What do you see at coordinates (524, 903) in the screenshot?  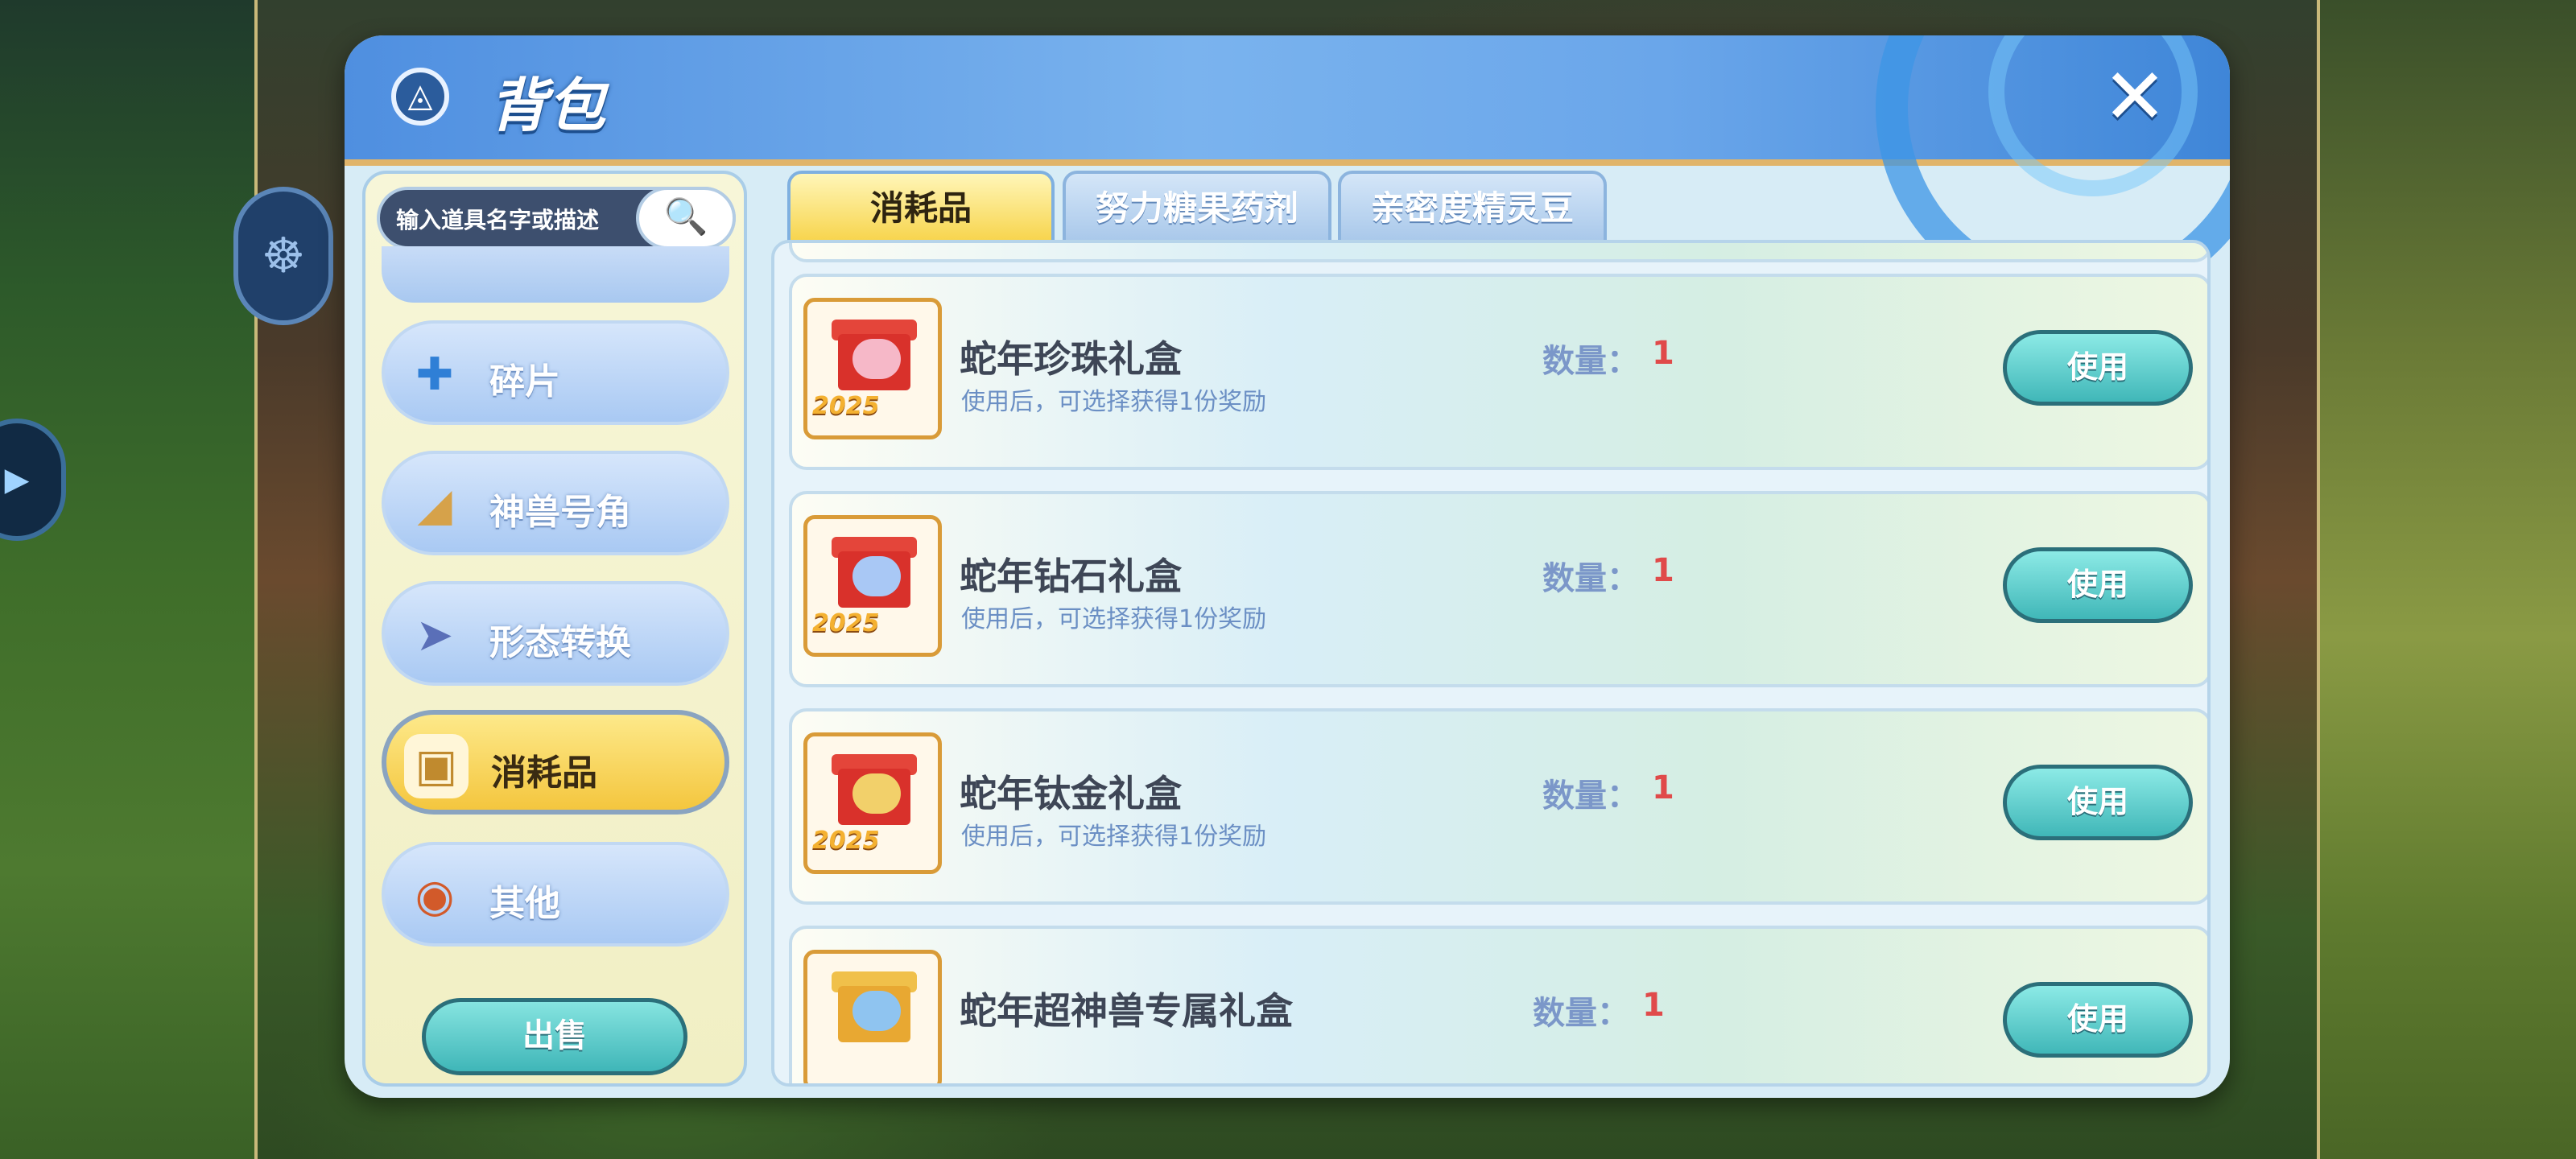 I see `category-label: 其他` at bounding box center [524, 903].